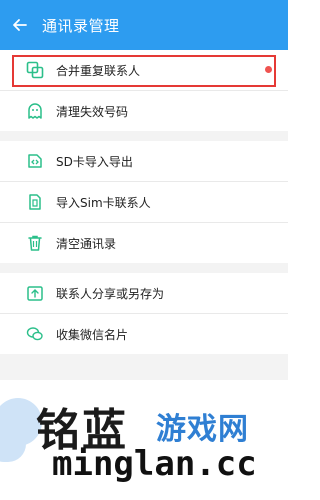 This screenshot has height=500, width=320. Describe the element at coordinates (35, 161) in the screenshot. I see `sd-card-icon` at that location.